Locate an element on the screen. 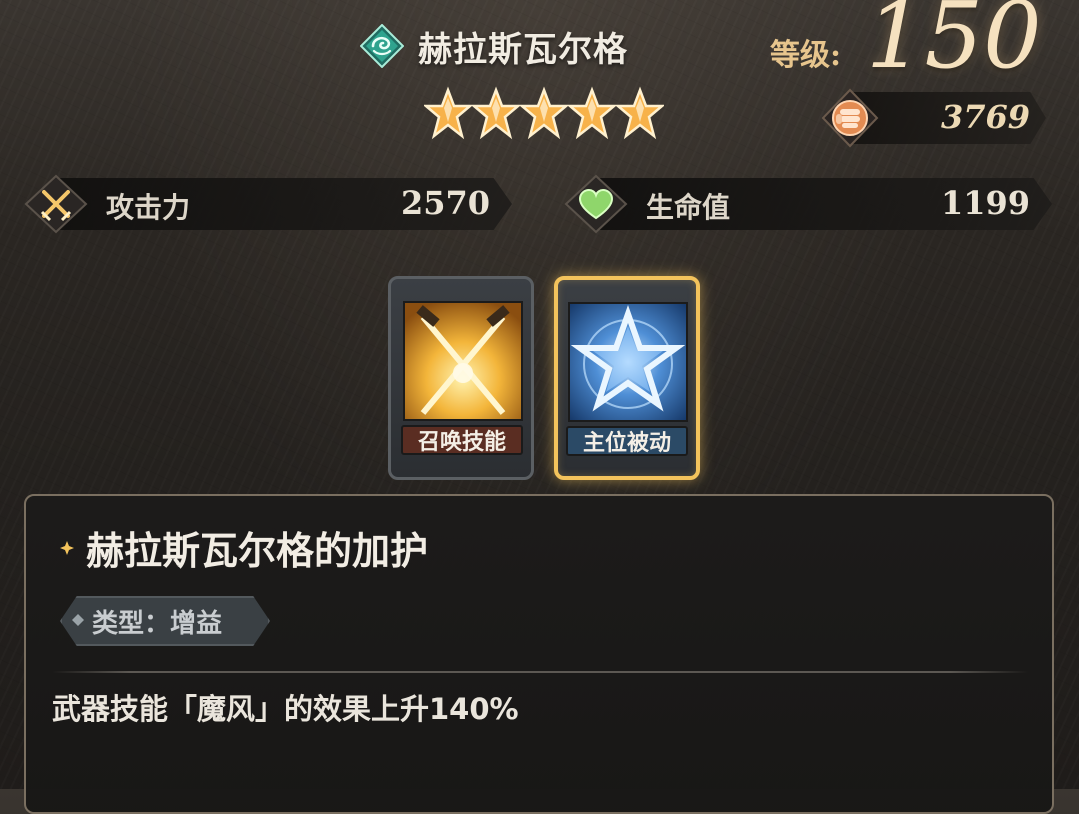 The width and height of the screenshot is (1079, 814). skill-tag: 召唤技能 is located at coordinates (462, 440).